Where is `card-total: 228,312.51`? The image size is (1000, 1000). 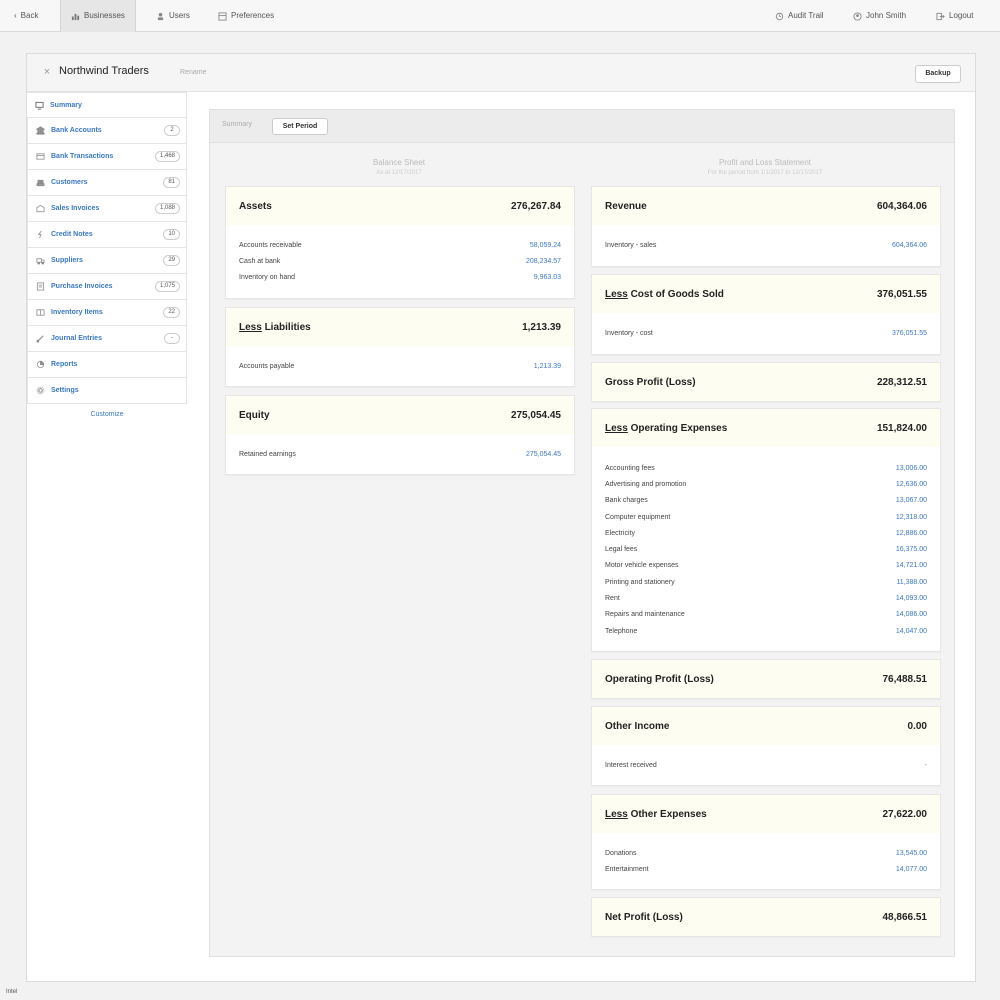
card-total: 228,312.51 is located at coordinates (901, 382).